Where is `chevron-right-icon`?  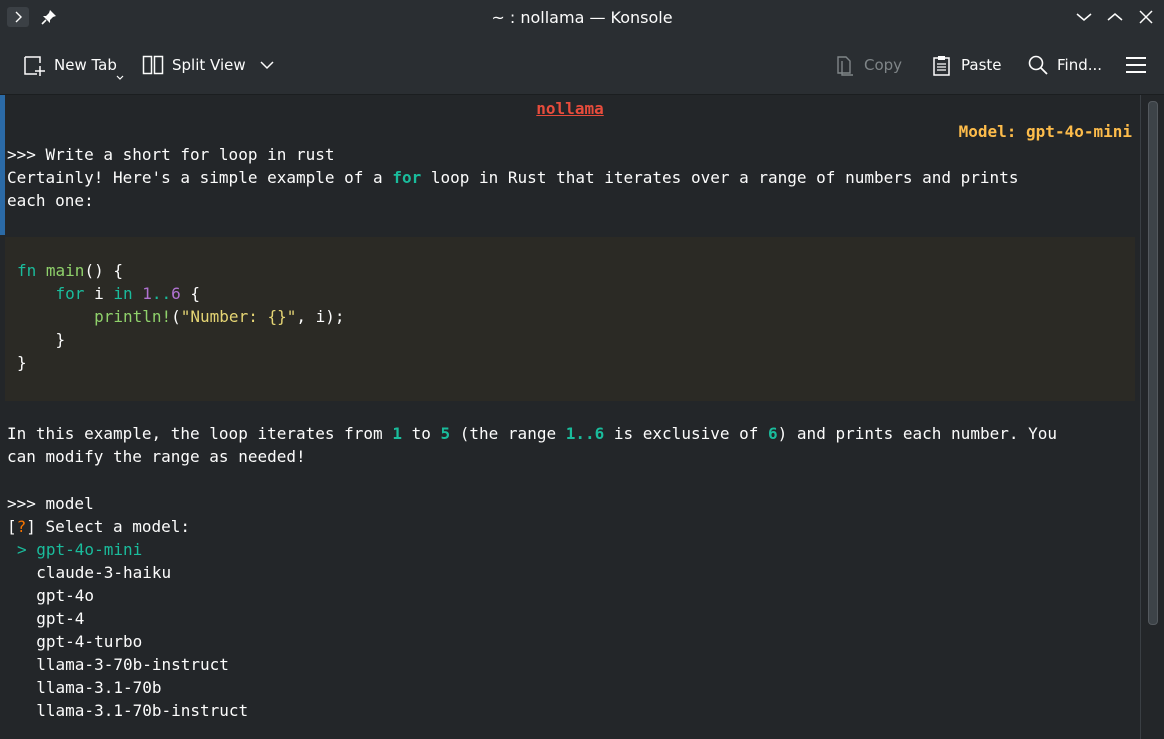 chevron-right-icon is located at coordinates (18, 17).